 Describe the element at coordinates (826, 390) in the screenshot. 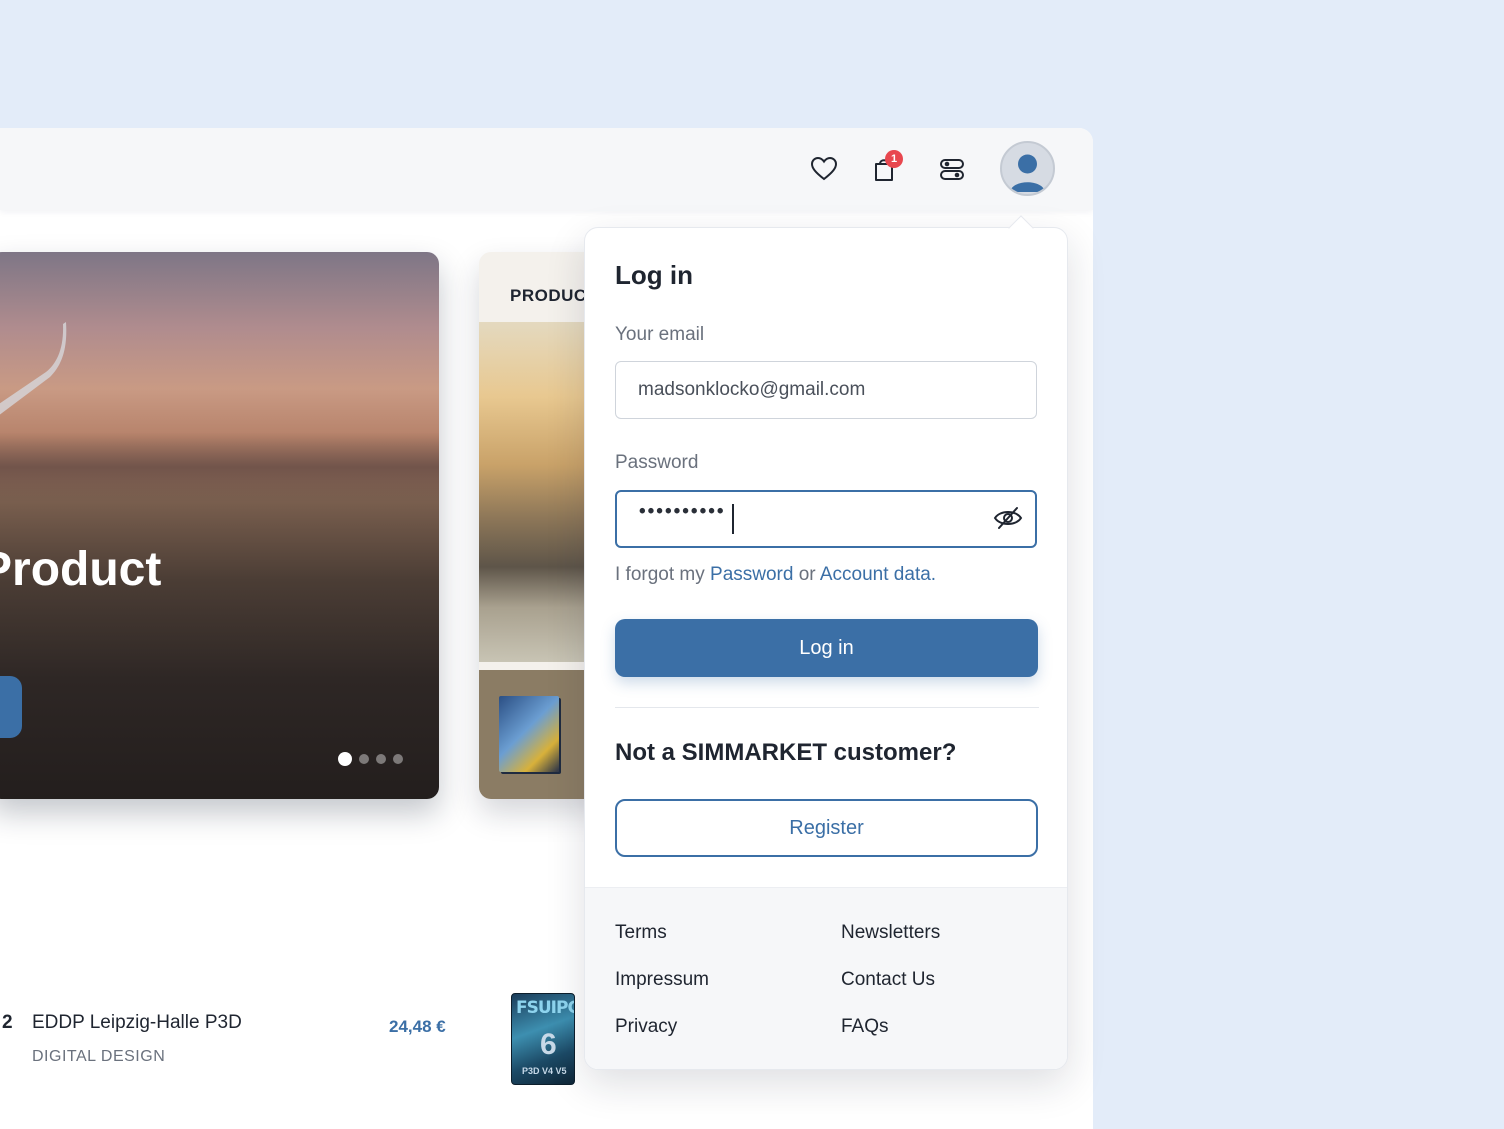

I see `email-field` at that location.